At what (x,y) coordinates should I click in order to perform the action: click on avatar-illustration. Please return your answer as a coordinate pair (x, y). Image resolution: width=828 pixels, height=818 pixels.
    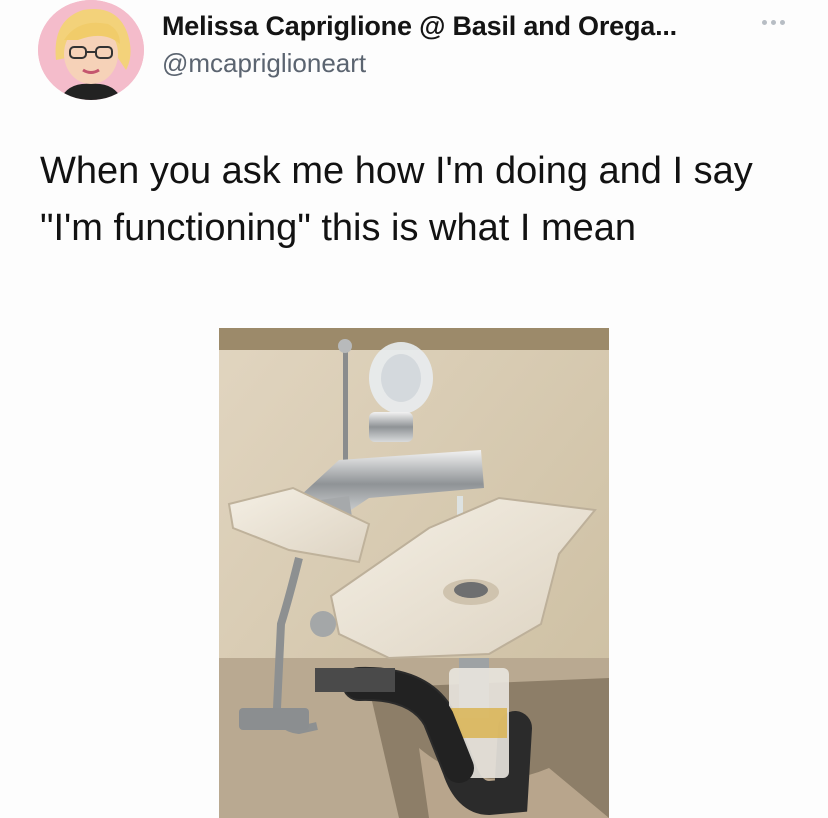
    Looking at the image, I should click on (91, 50).